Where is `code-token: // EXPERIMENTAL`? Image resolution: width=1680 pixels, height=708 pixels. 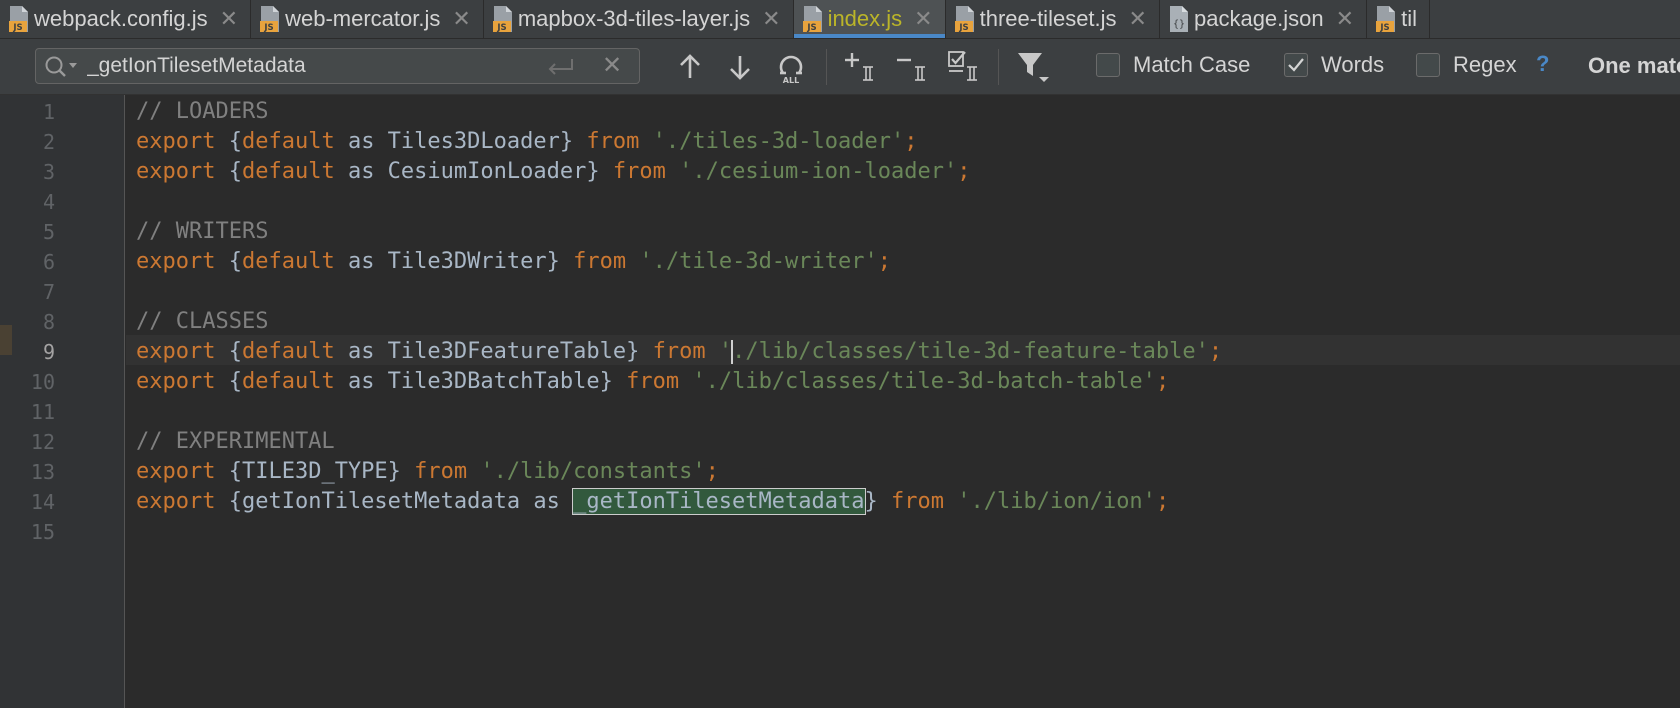
code-token: // EXPERIMENTAL is located at coordinates (235, 441).